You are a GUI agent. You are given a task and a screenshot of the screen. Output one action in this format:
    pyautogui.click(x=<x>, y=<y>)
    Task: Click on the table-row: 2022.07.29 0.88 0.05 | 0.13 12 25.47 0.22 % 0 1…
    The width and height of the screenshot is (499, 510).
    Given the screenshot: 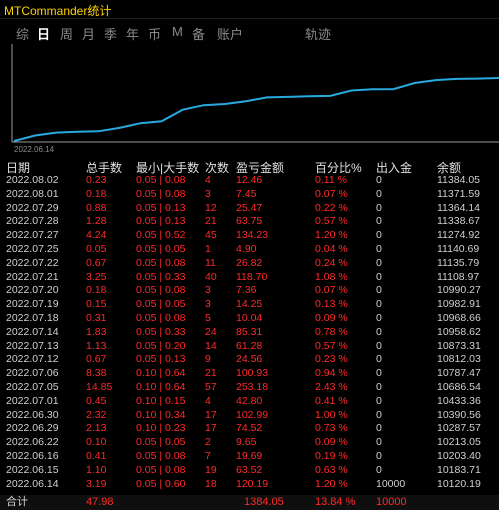 What is the action you would take?
    pyautogui.click(x=249, y=208)
    